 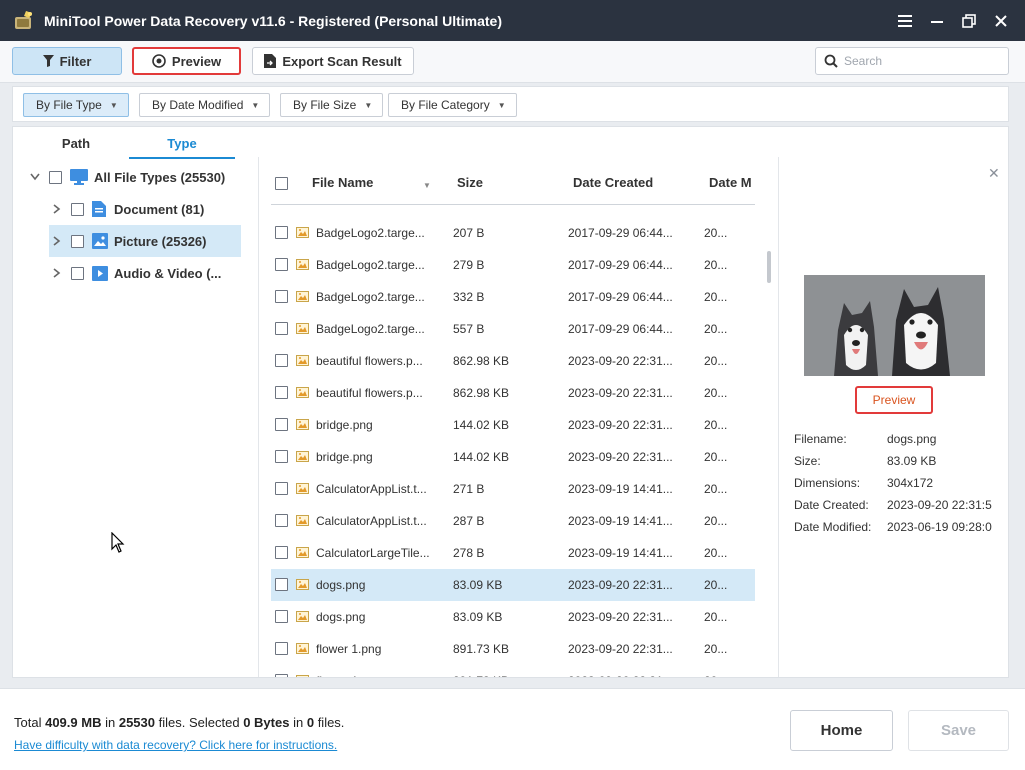 I want to click on by-date-modified-label: By Date Modified, so click(x=198, y=105).